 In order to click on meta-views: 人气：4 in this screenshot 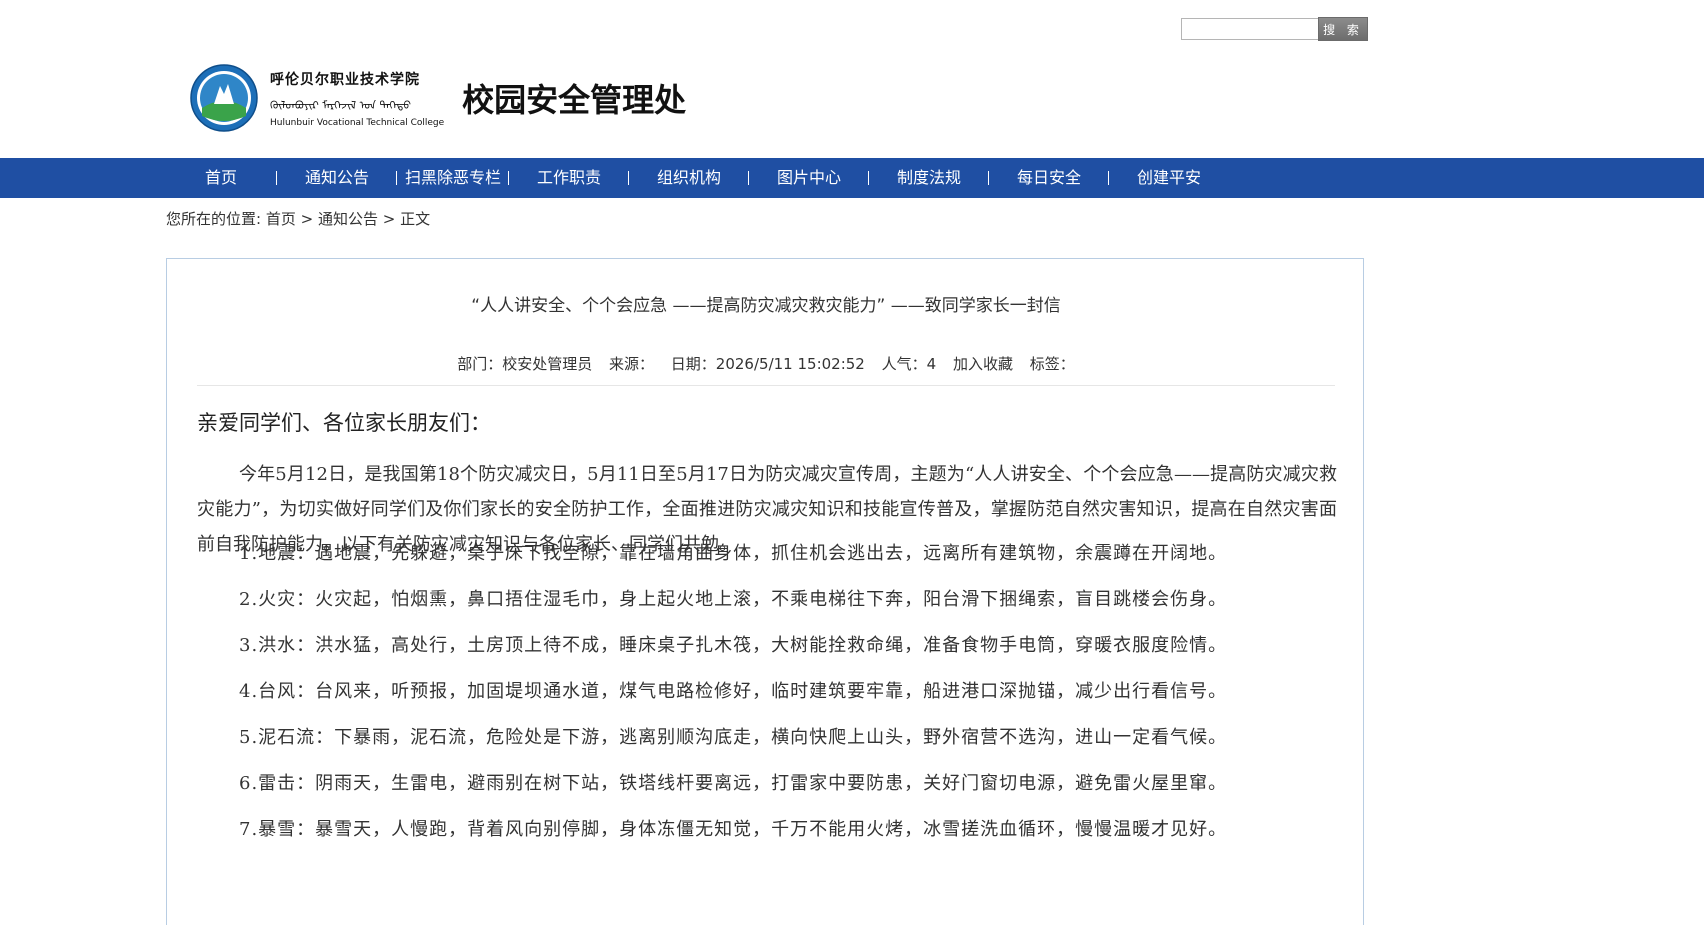, I will do `click(909, 364)`.